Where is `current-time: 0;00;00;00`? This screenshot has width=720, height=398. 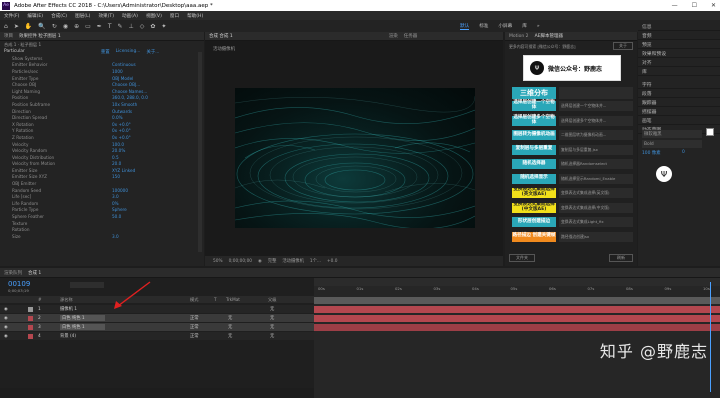
current-time: 0;00;00;00 is located at coordinates (240, 261).